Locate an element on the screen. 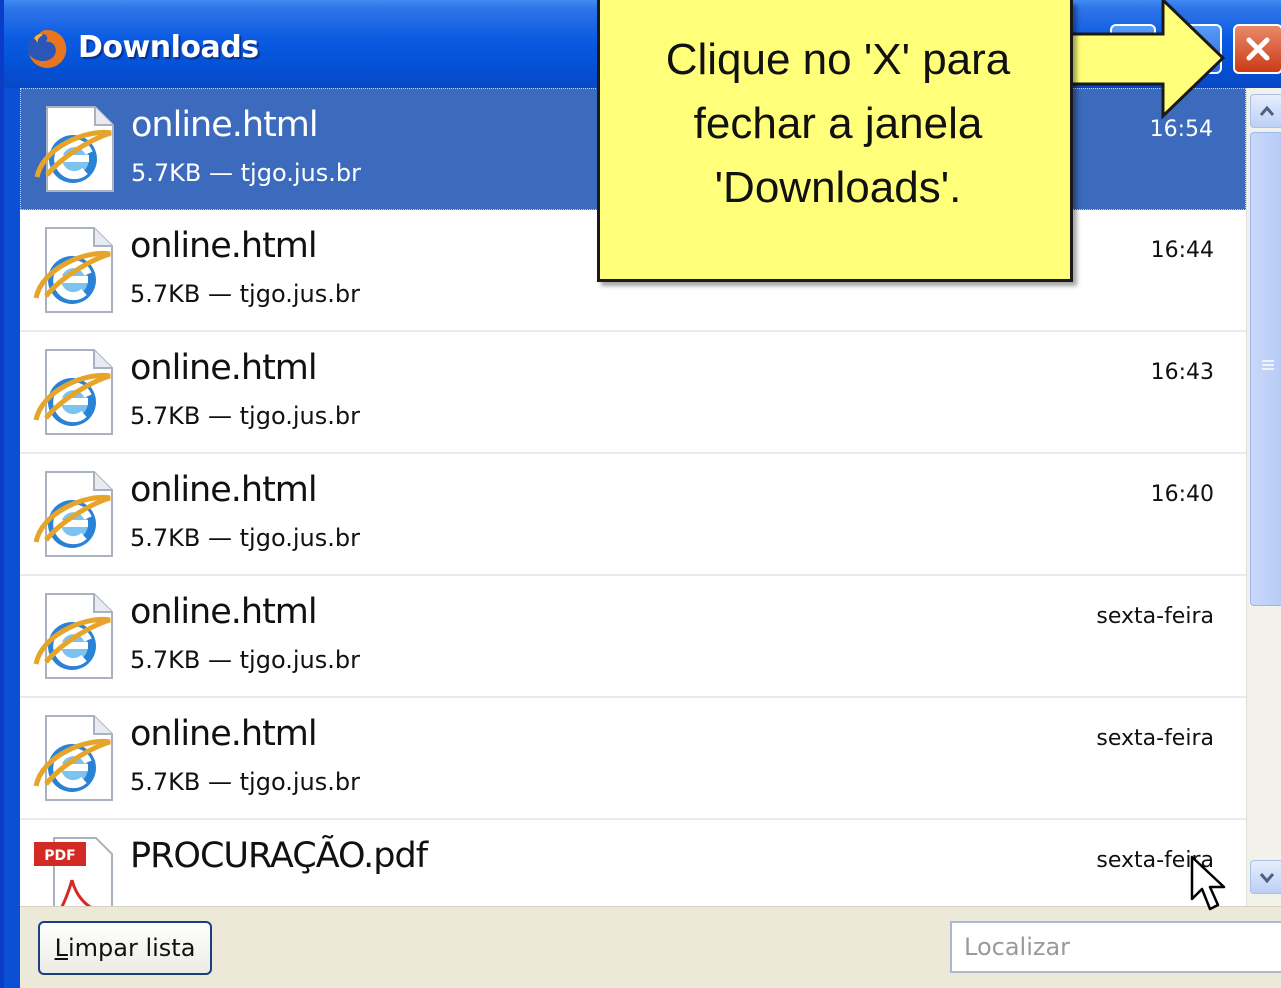 Image resolution: width=1281 pixels, height=988 pixels. pdf-file-icon: PDF is located at coordinates (74, 870).